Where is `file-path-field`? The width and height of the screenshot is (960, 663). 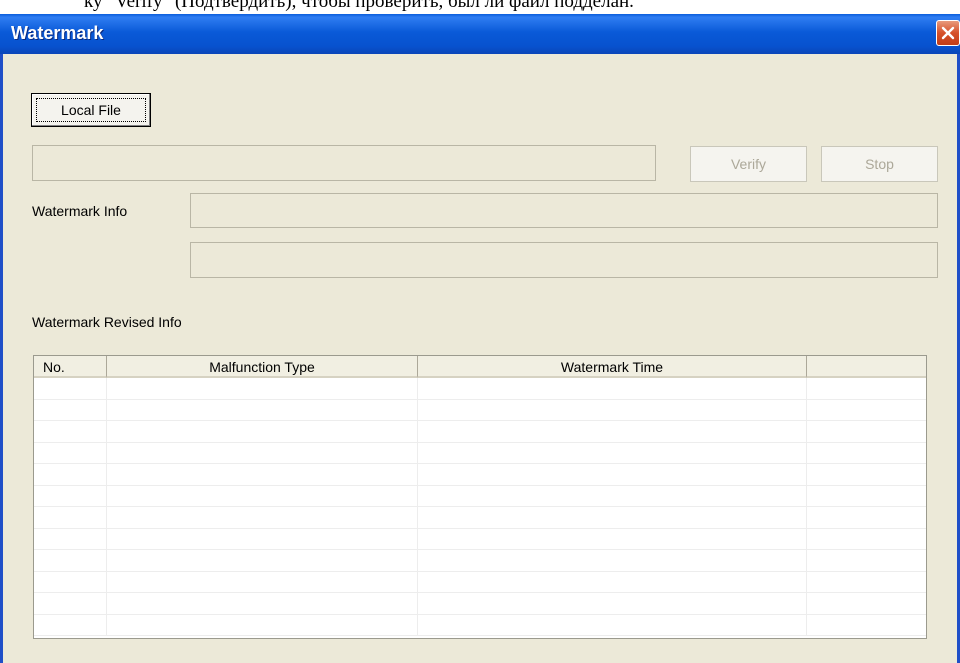 file-path-field is located at coordinates (344, 163).